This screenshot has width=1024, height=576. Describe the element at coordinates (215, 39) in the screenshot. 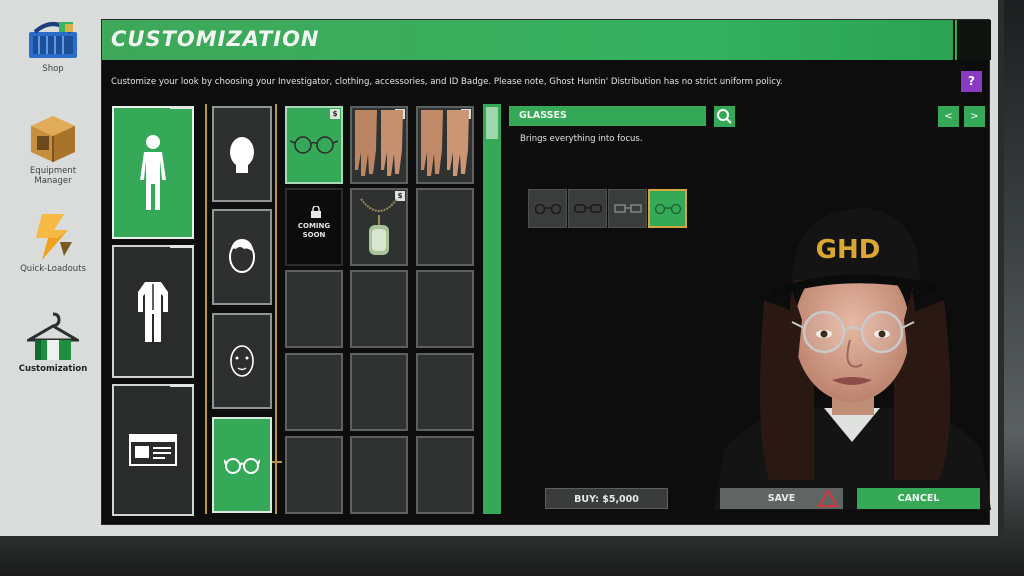

I see `page-title: CUSTOMIZATION` at that location.